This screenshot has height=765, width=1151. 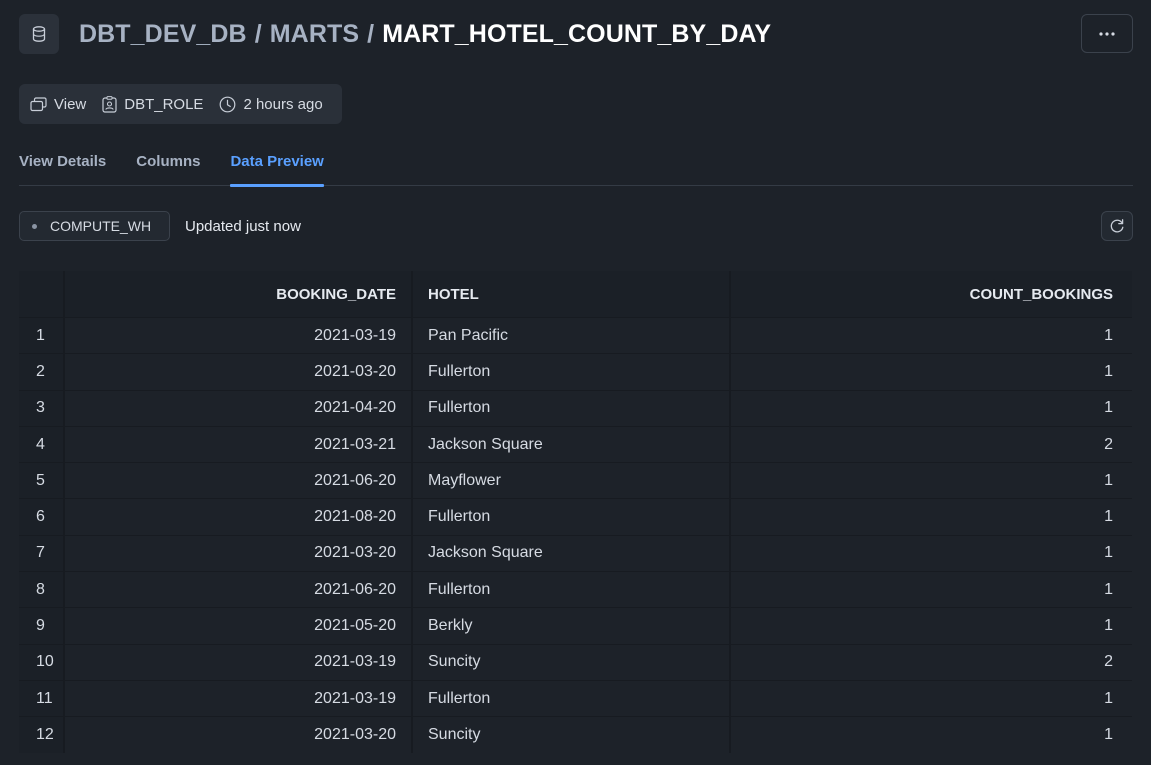 I want to click on table-row: 7 2021-03-20 Jackson Square 1, so click(x=575, y=553).